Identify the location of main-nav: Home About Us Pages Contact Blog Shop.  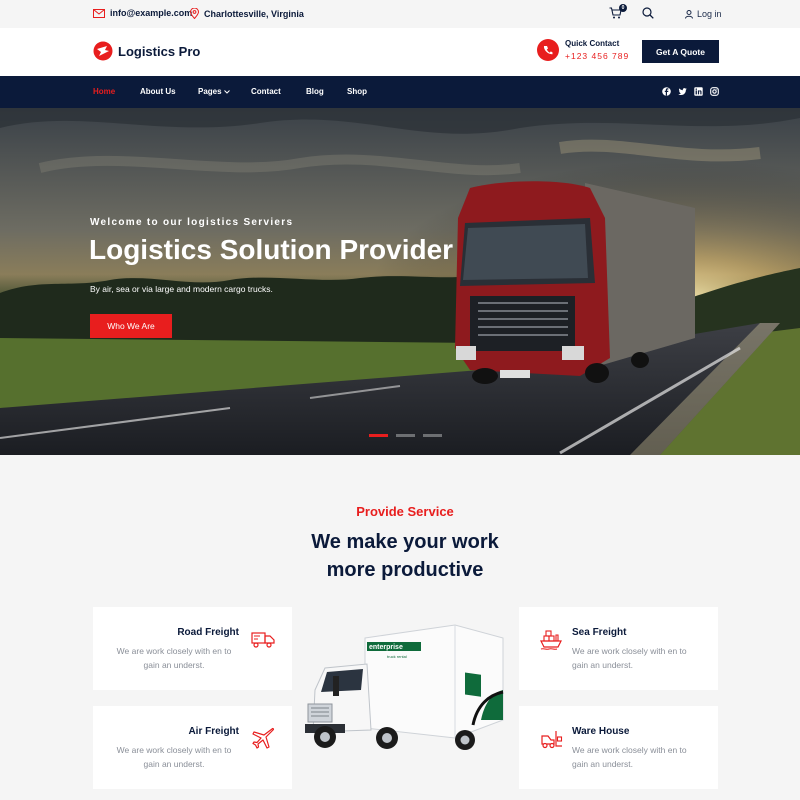
(400, 92).